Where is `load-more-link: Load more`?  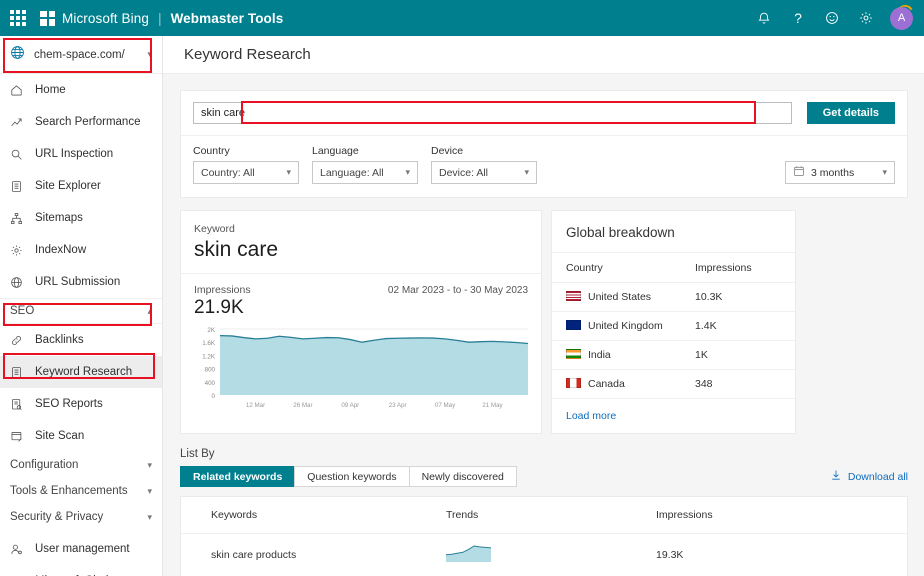 load-more-link: Load more is located at coordinates (673, 416).